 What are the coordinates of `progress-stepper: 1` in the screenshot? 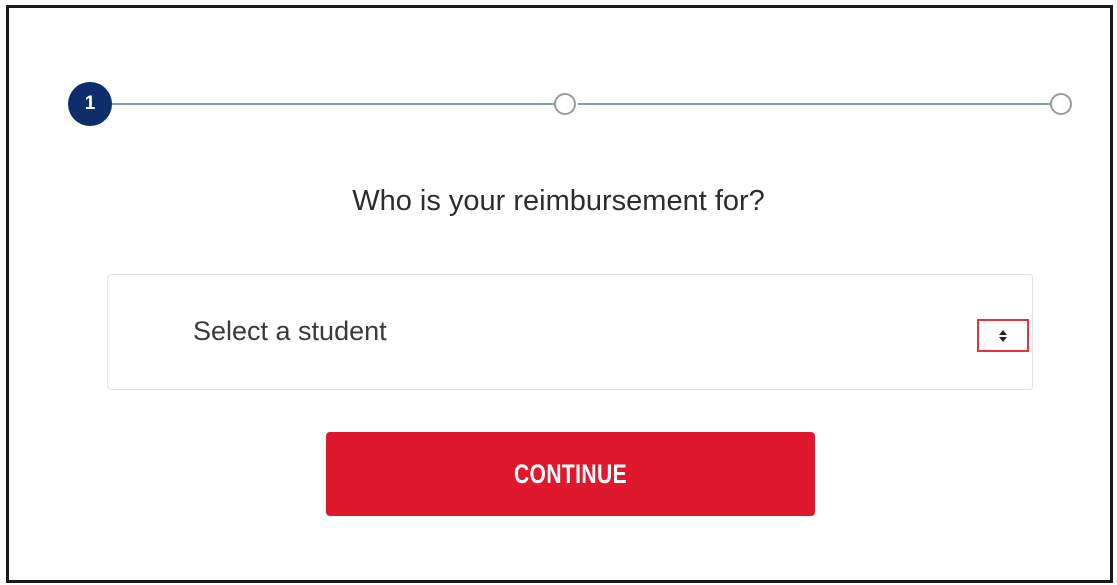 It's located at (573, 104).